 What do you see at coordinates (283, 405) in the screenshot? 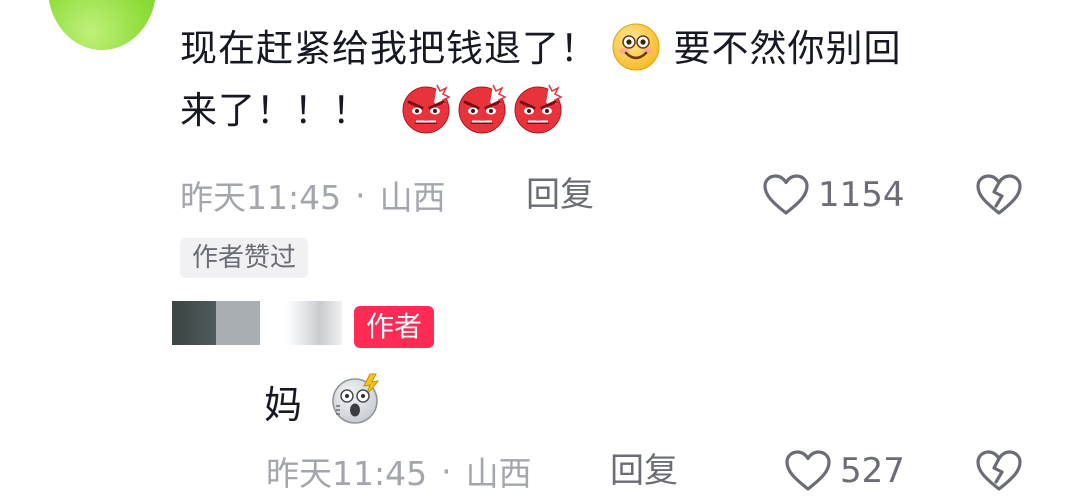
I see `reply-text-content: 妈` at bounding box center [283, 405].